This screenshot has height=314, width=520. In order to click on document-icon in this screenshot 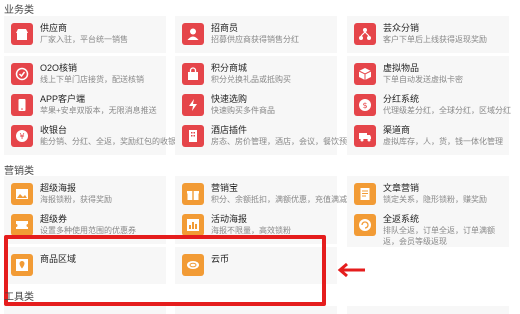, I will do `click(365, 194)`.